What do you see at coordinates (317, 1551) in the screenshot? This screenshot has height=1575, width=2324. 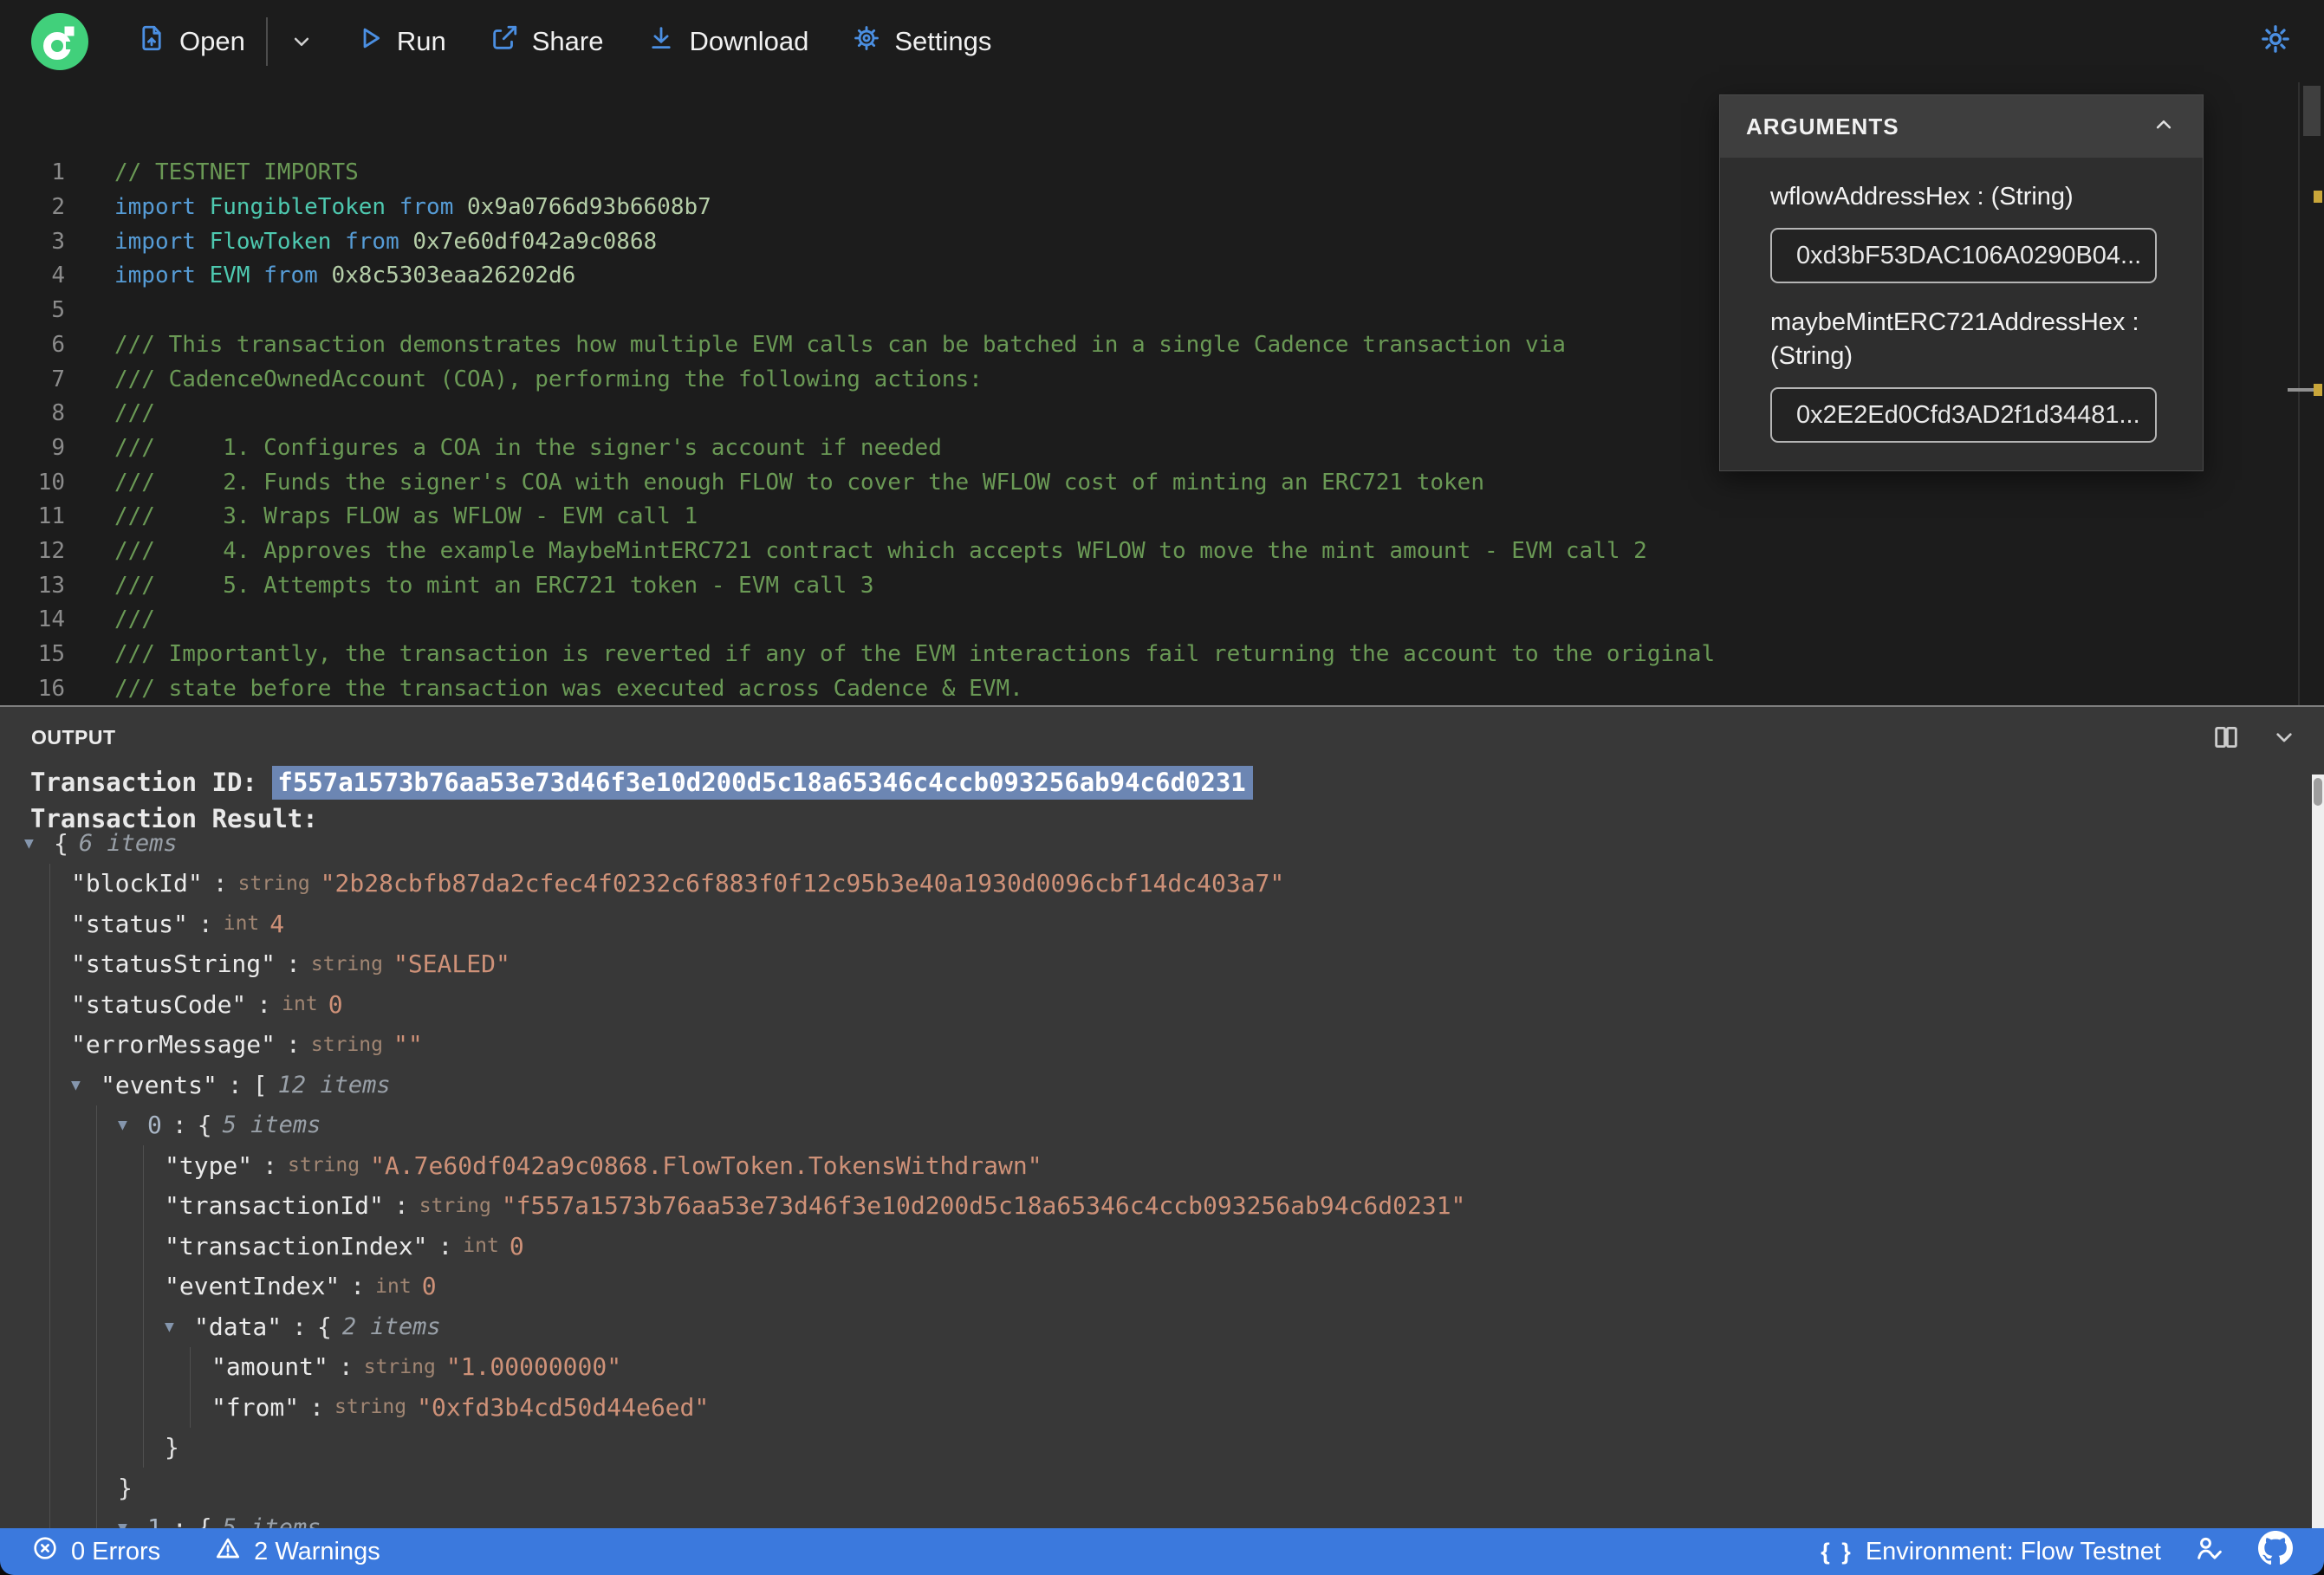 I see `warnings-count: 2 Warnings` at bounding box center [317, 1551].